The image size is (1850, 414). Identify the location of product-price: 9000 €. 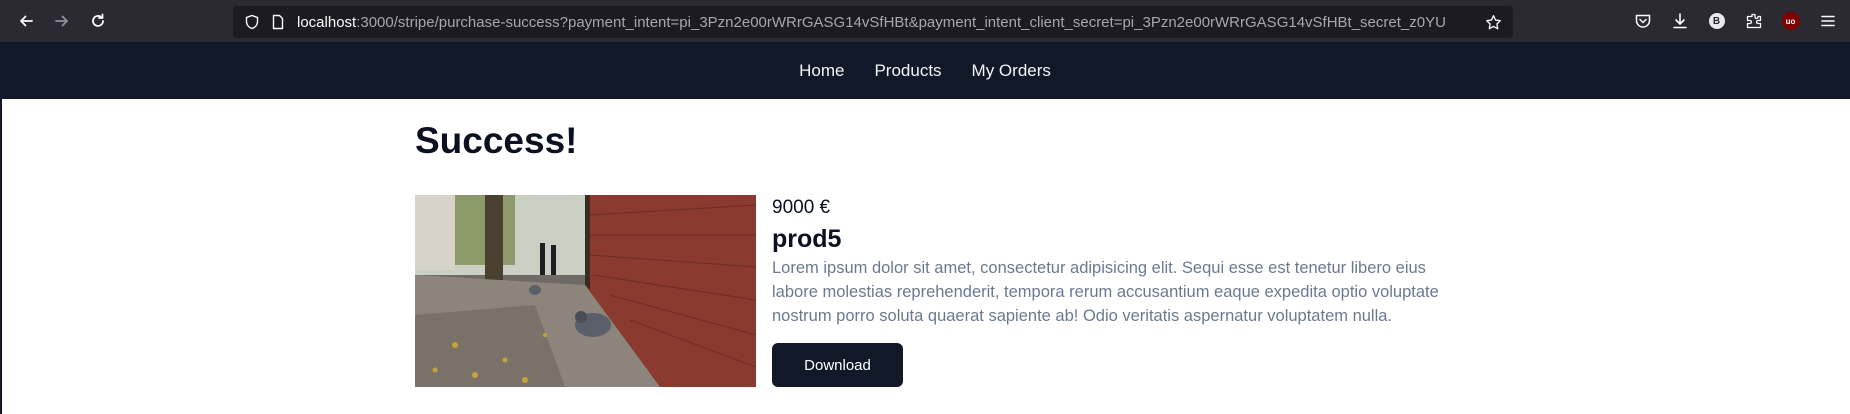
(801, 207).